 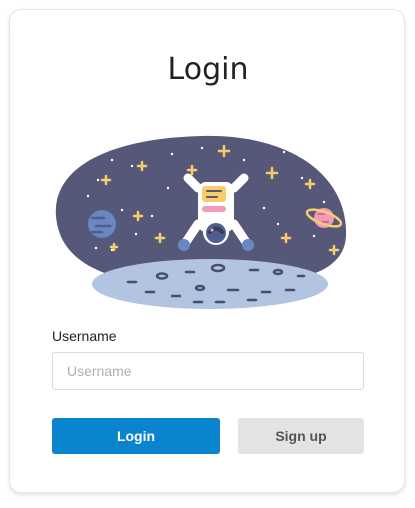 I want to click on username-label: Username, so click(x=84, y=336).